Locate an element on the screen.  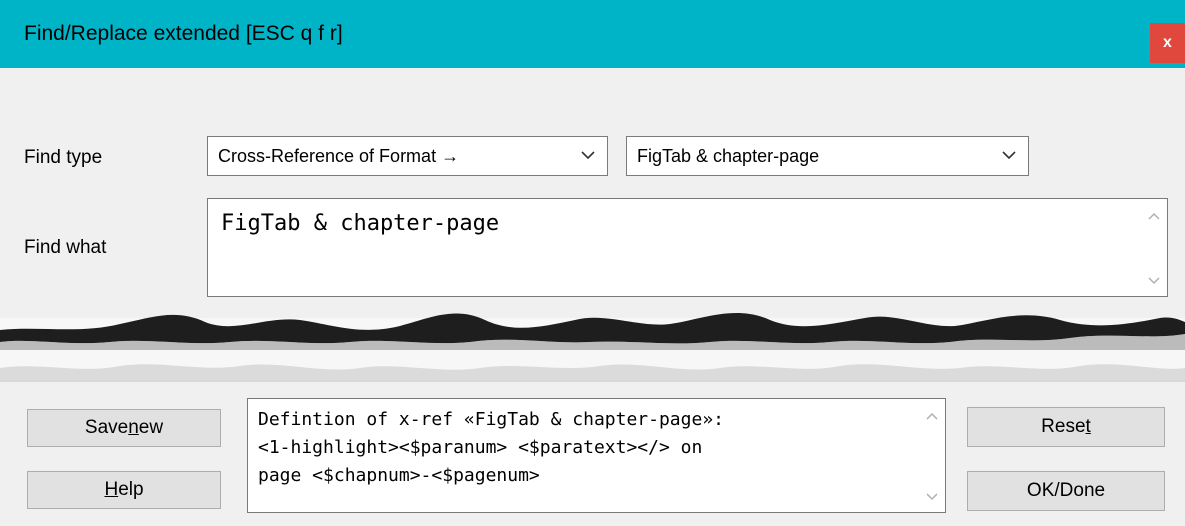
definition-line: page <$chapnum>‑<$pagenum> is located at coordinates (399, 475).